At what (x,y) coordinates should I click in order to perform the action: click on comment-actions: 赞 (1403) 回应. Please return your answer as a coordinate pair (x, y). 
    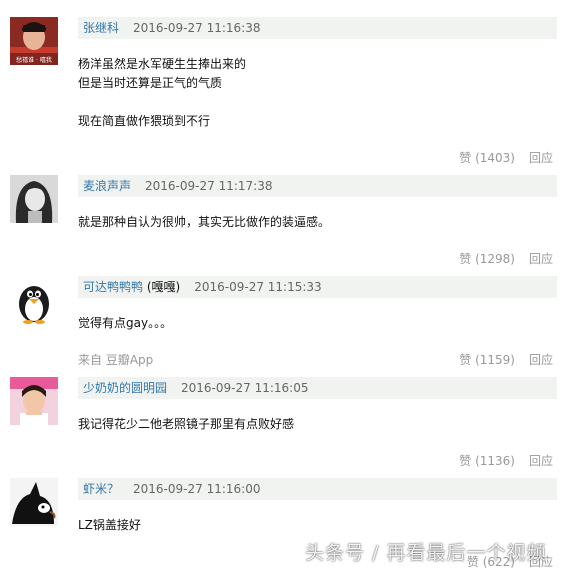
    Looking at the image, I should click on (506, 157).